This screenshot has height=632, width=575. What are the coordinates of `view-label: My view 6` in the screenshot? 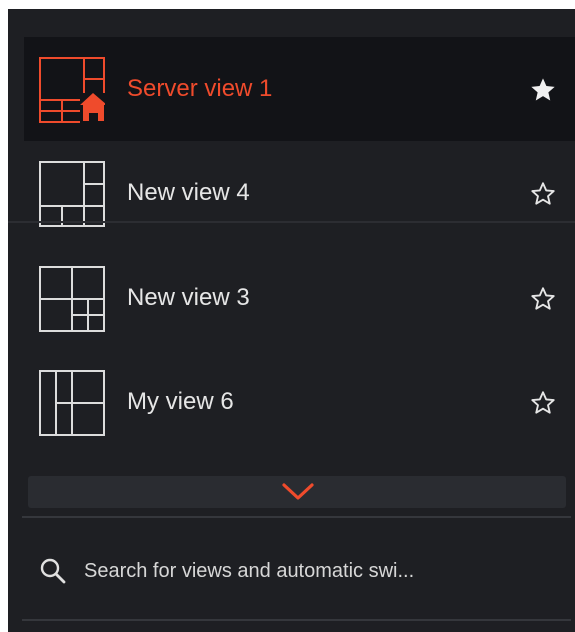 It's located at (180, 401).